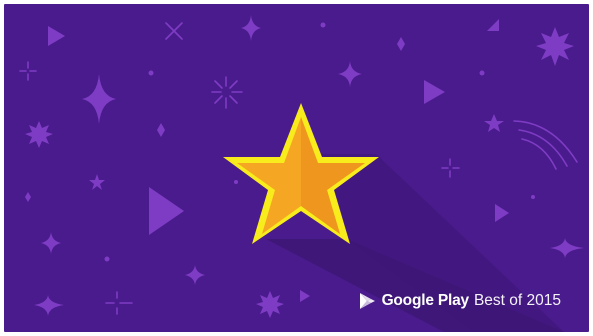 This screenshot has width=593, height=336. What do you see at coordinates (174, 31) in the screenshot?
I see `x-mark-icon` at bounding box center [174, 31].